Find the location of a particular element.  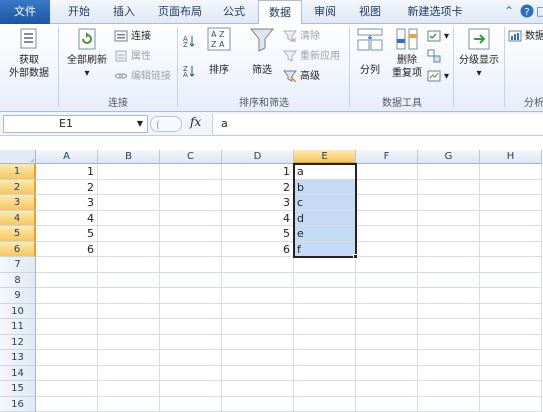

filter-button: 筛选 is located at coordinates (262, 51).